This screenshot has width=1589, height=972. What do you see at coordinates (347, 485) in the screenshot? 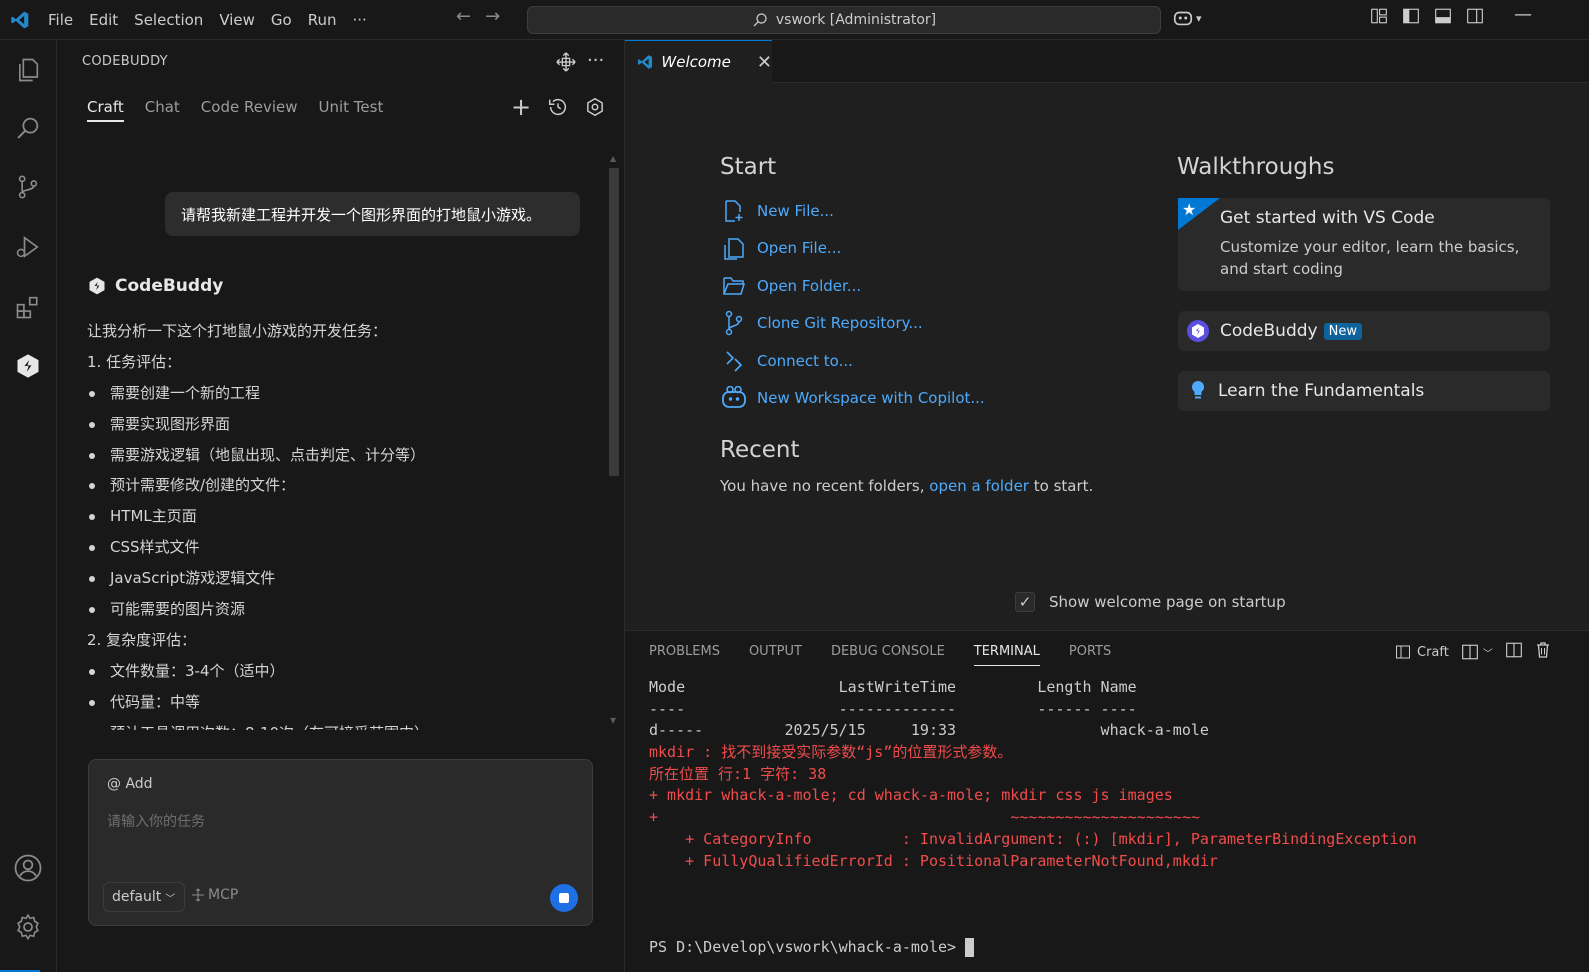
I see `chat-bullet-item: 预计需要修改/创建的文件：` at bounding box center [347, 485].